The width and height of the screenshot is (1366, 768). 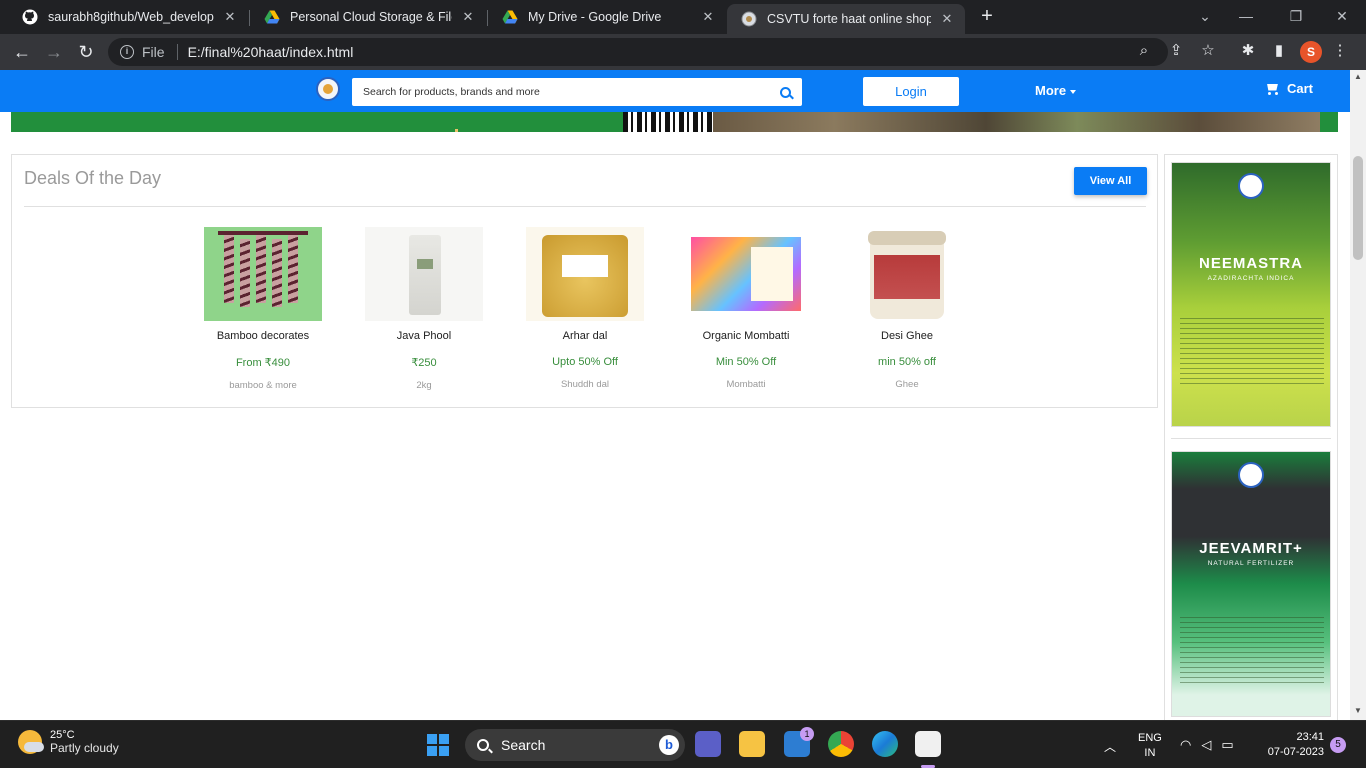 I want to click on site-header: Login More Cart, so click(x=675, y=91).